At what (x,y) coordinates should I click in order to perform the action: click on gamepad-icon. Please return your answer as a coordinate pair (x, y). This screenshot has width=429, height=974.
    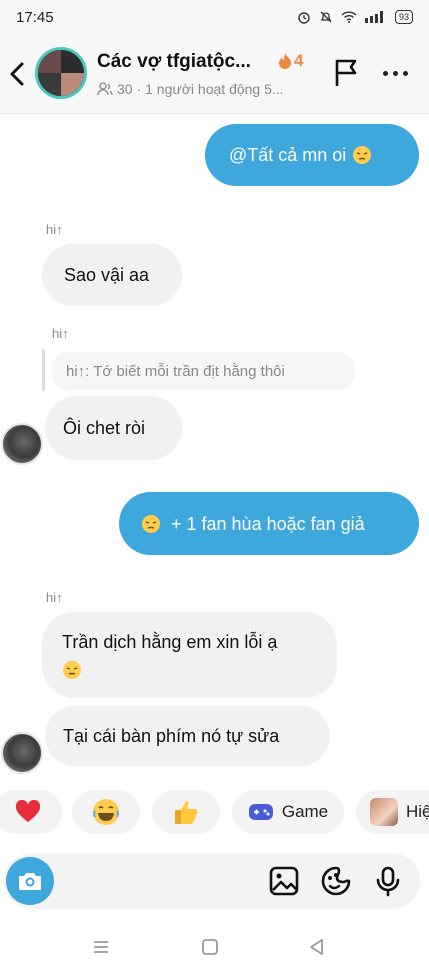
    Looking at the image, I should click on (260, 812).